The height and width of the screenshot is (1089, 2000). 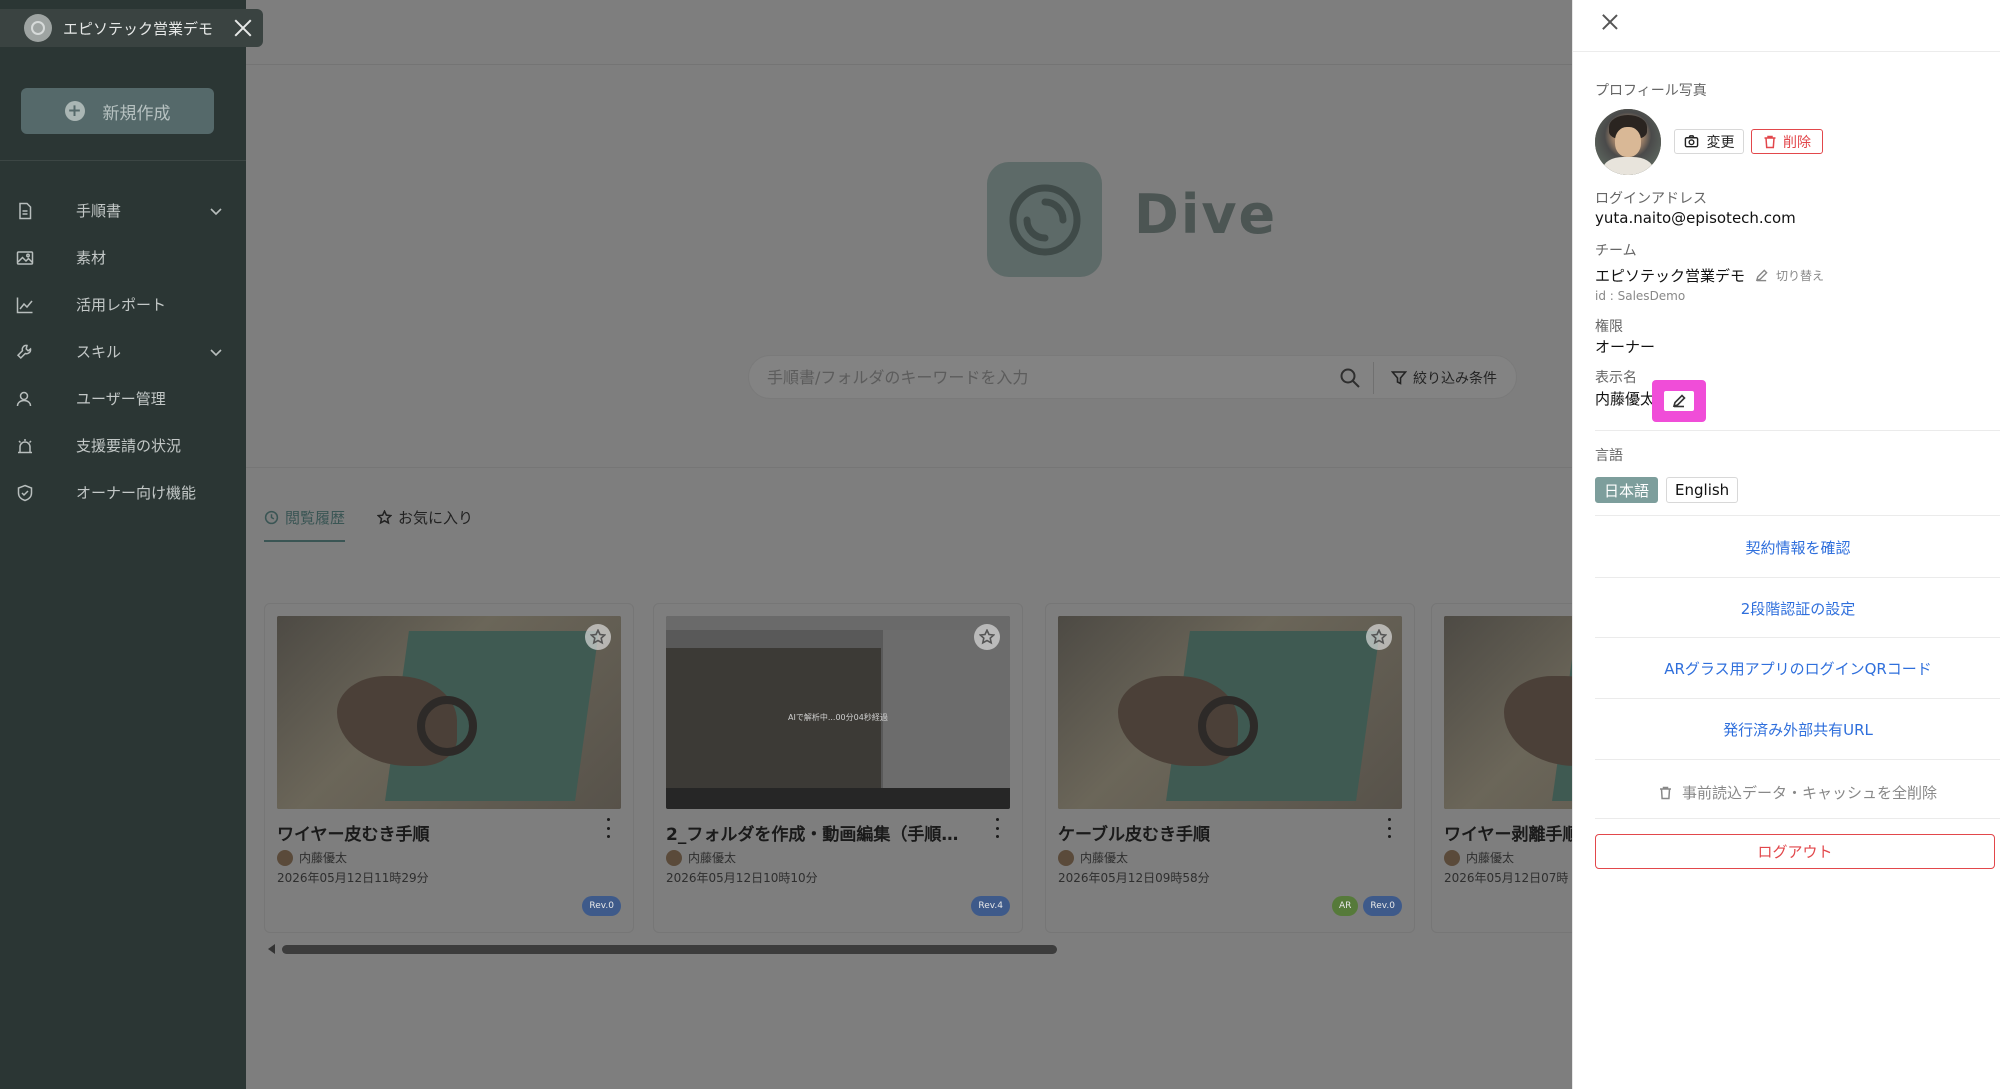 I want to click on main-topbar, so click(x=909, y=32).